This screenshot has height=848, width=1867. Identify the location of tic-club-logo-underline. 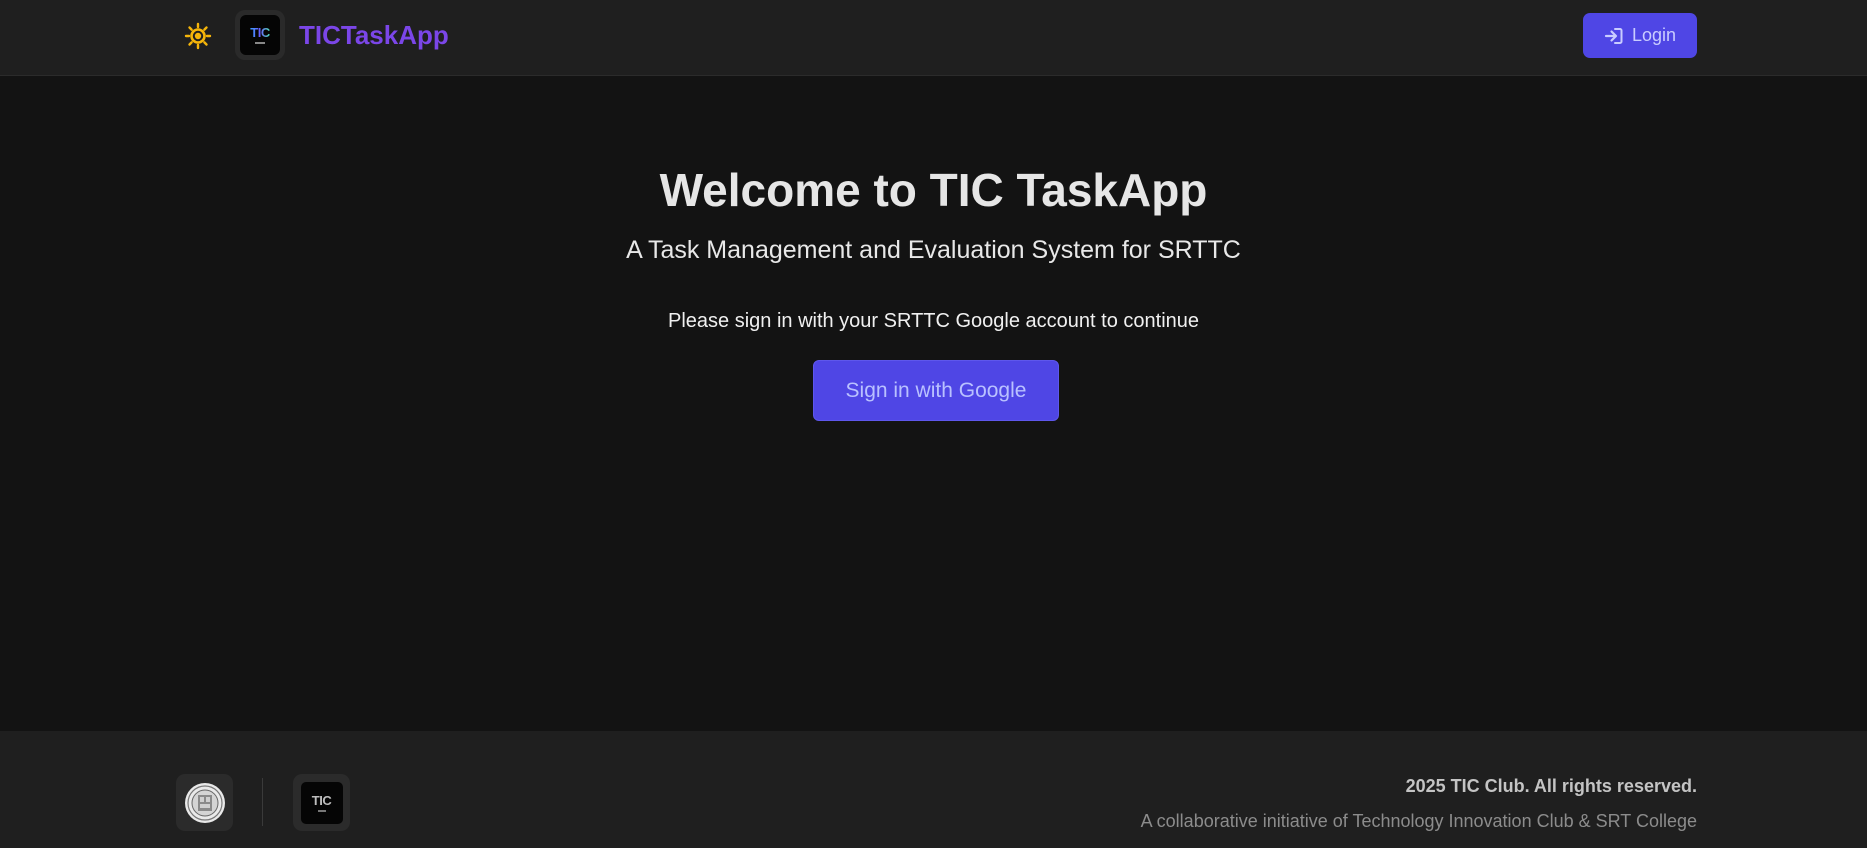
(321, 810).